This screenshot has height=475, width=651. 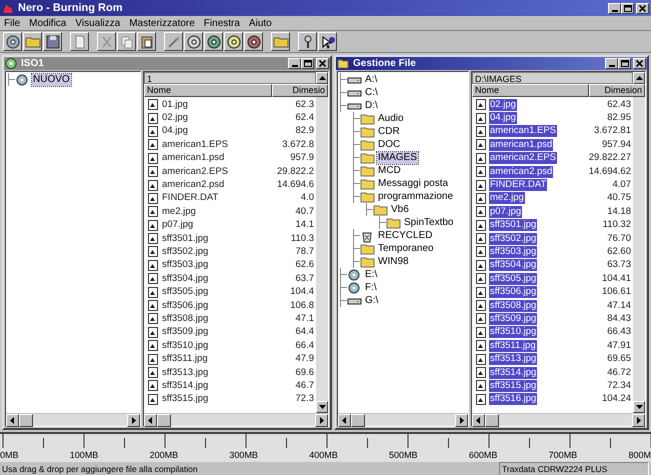 I want to click on menu-item: File, so click(x=12, y=23).